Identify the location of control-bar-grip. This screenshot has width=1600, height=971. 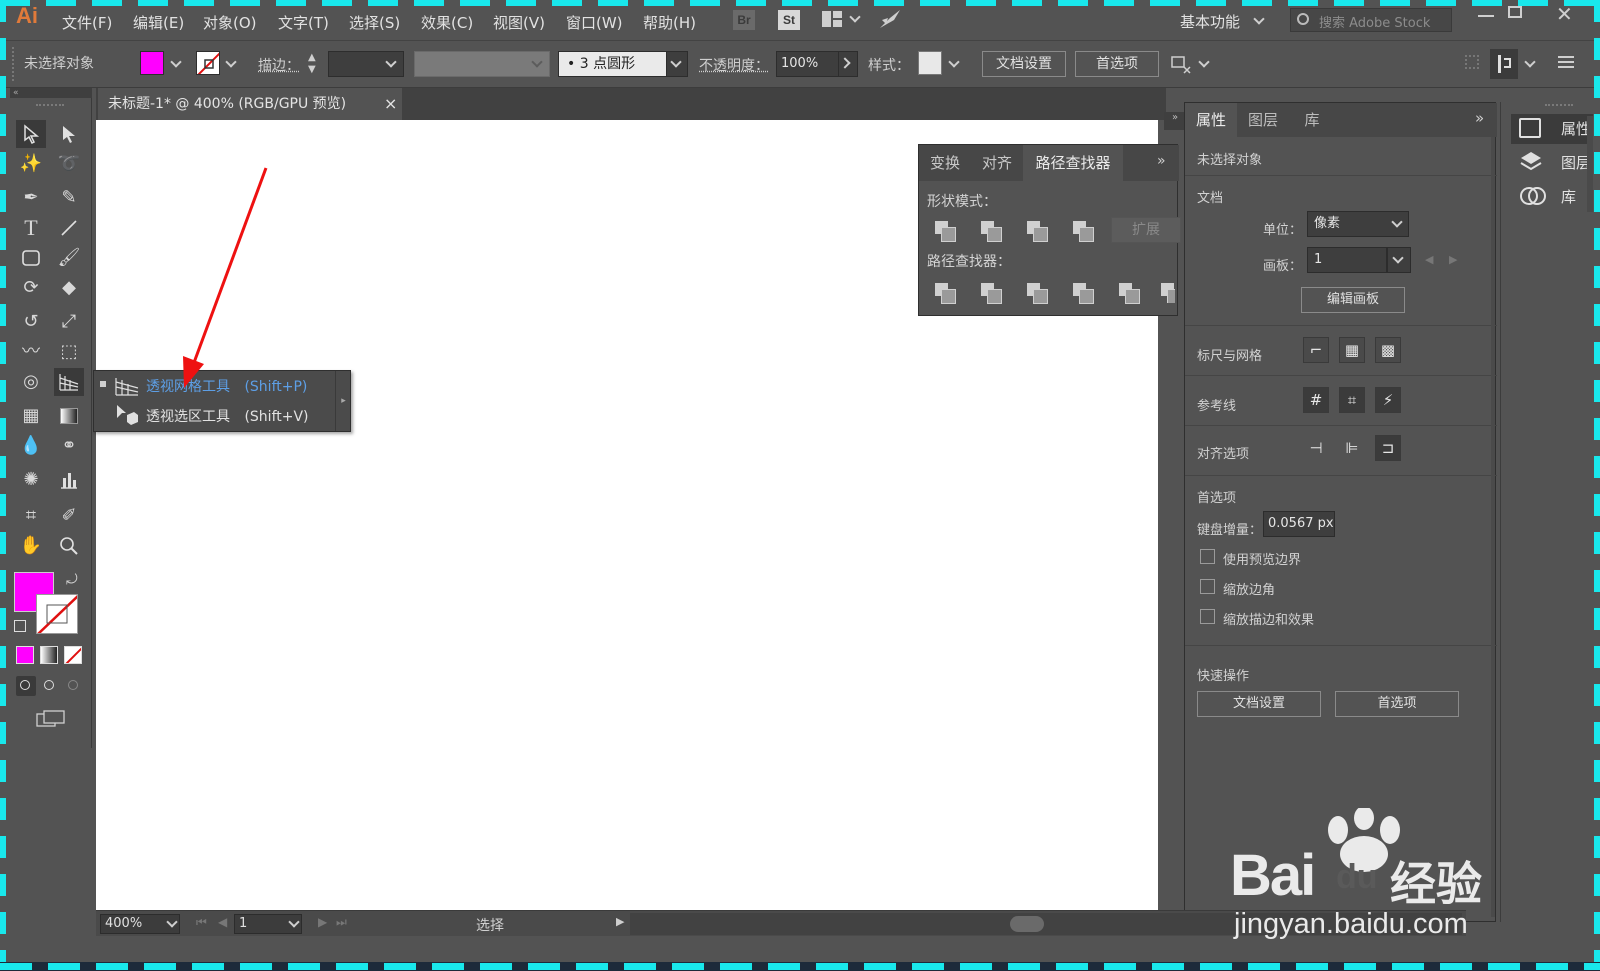
(14, 64).